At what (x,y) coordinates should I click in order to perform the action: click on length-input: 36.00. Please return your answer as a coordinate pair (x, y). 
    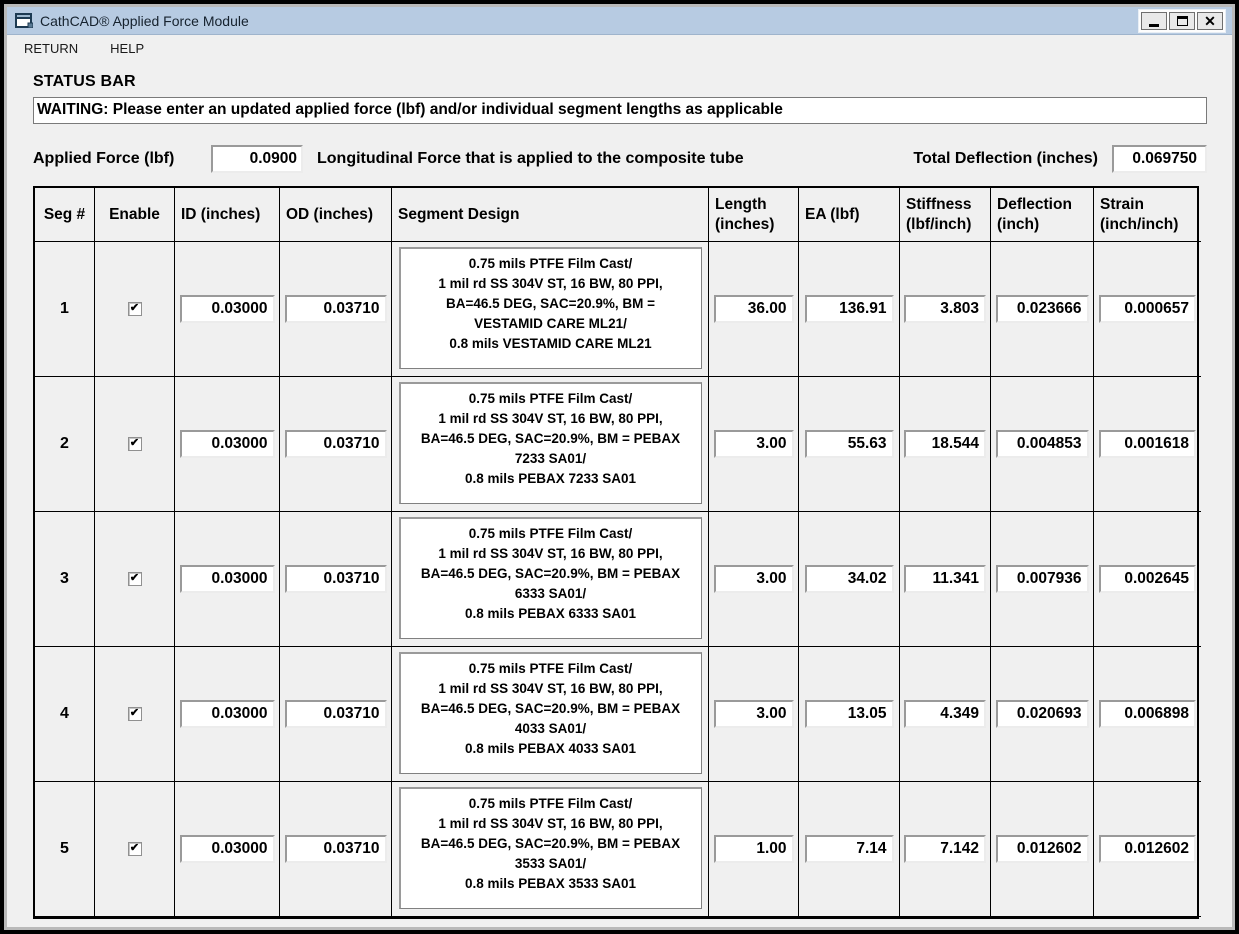
    Looking at the image, I should click on (753, 309).